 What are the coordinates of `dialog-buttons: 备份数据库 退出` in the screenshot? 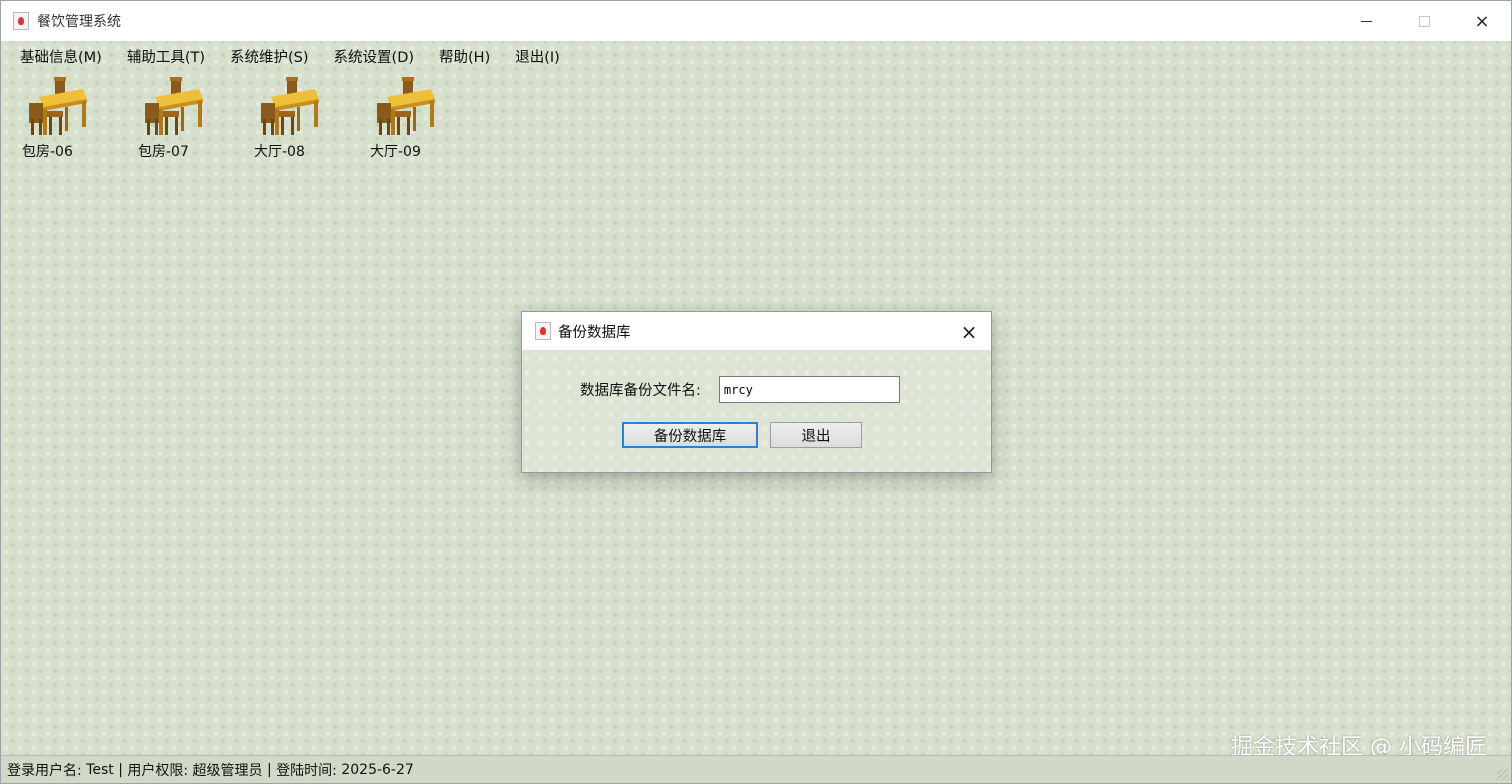 It's located at (742, 435).